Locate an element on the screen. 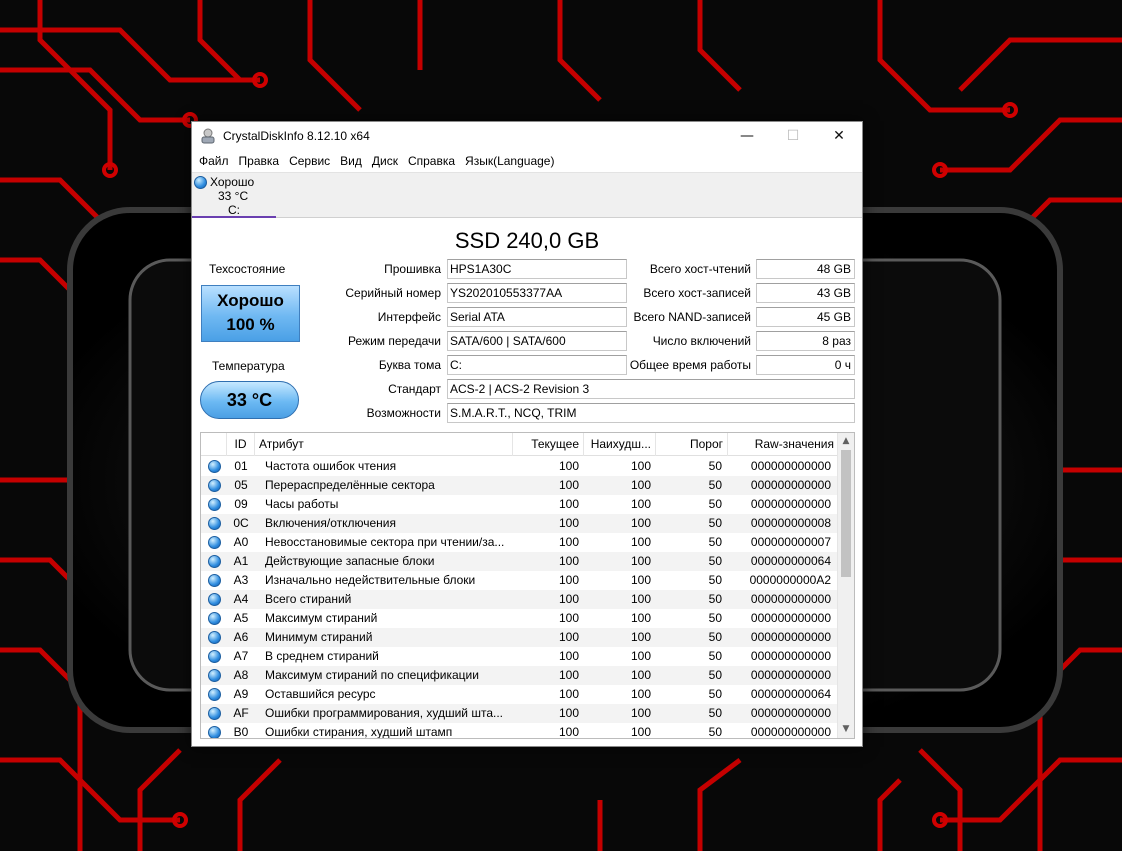 The height and width of the screenshot is (851, 1122). info-label-left: Режим передачи is located at coordinates (394, 341).